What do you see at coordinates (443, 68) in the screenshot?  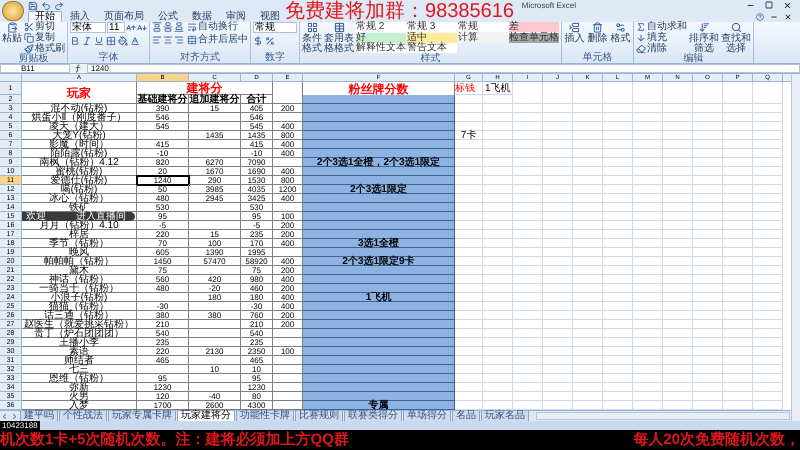 I see `formula-field: 1240` at bounding box center [443, 68].